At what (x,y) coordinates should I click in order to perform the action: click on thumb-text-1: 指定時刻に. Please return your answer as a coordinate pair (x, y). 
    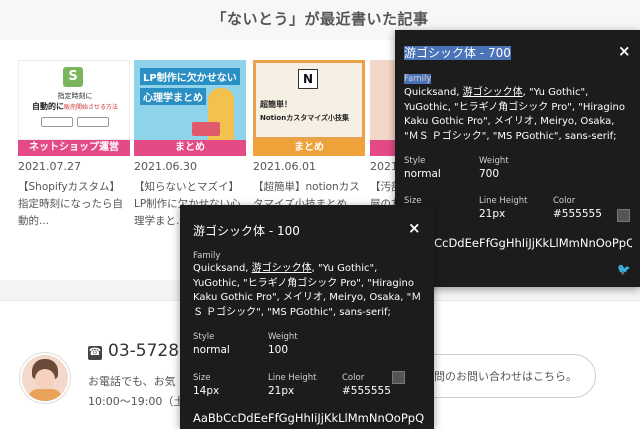
    Looking at the image, I should click on (75, 96).